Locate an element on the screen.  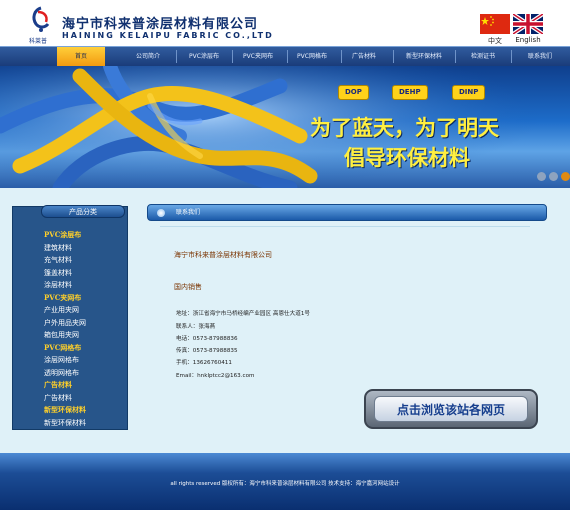
contact-company-name: 海宁市科来普涂层材料有限公司 is located at coordinates (223, 255).